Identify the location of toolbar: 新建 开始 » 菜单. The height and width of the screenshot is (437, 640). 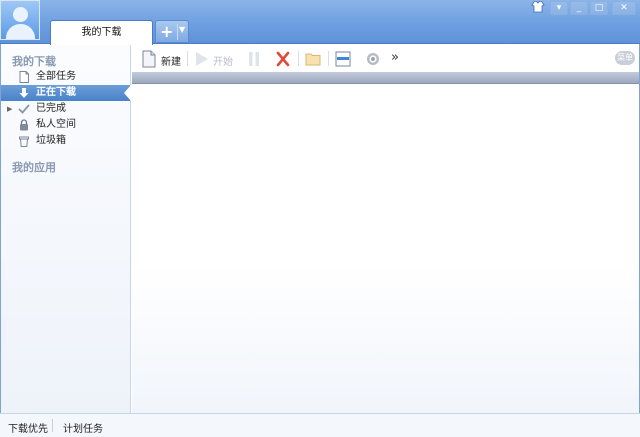
(385, 58).